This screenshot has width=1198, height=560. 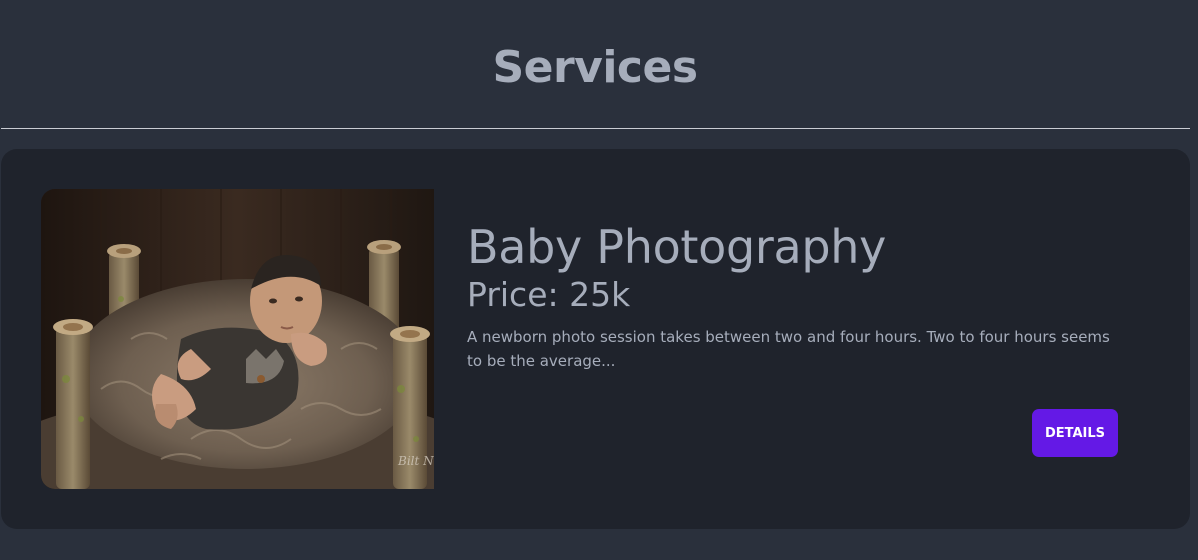 What do you see at coordinates (677, 247) in the screenshot?
I see `service-name: Baby Photography` at bounding box center [677, 247].